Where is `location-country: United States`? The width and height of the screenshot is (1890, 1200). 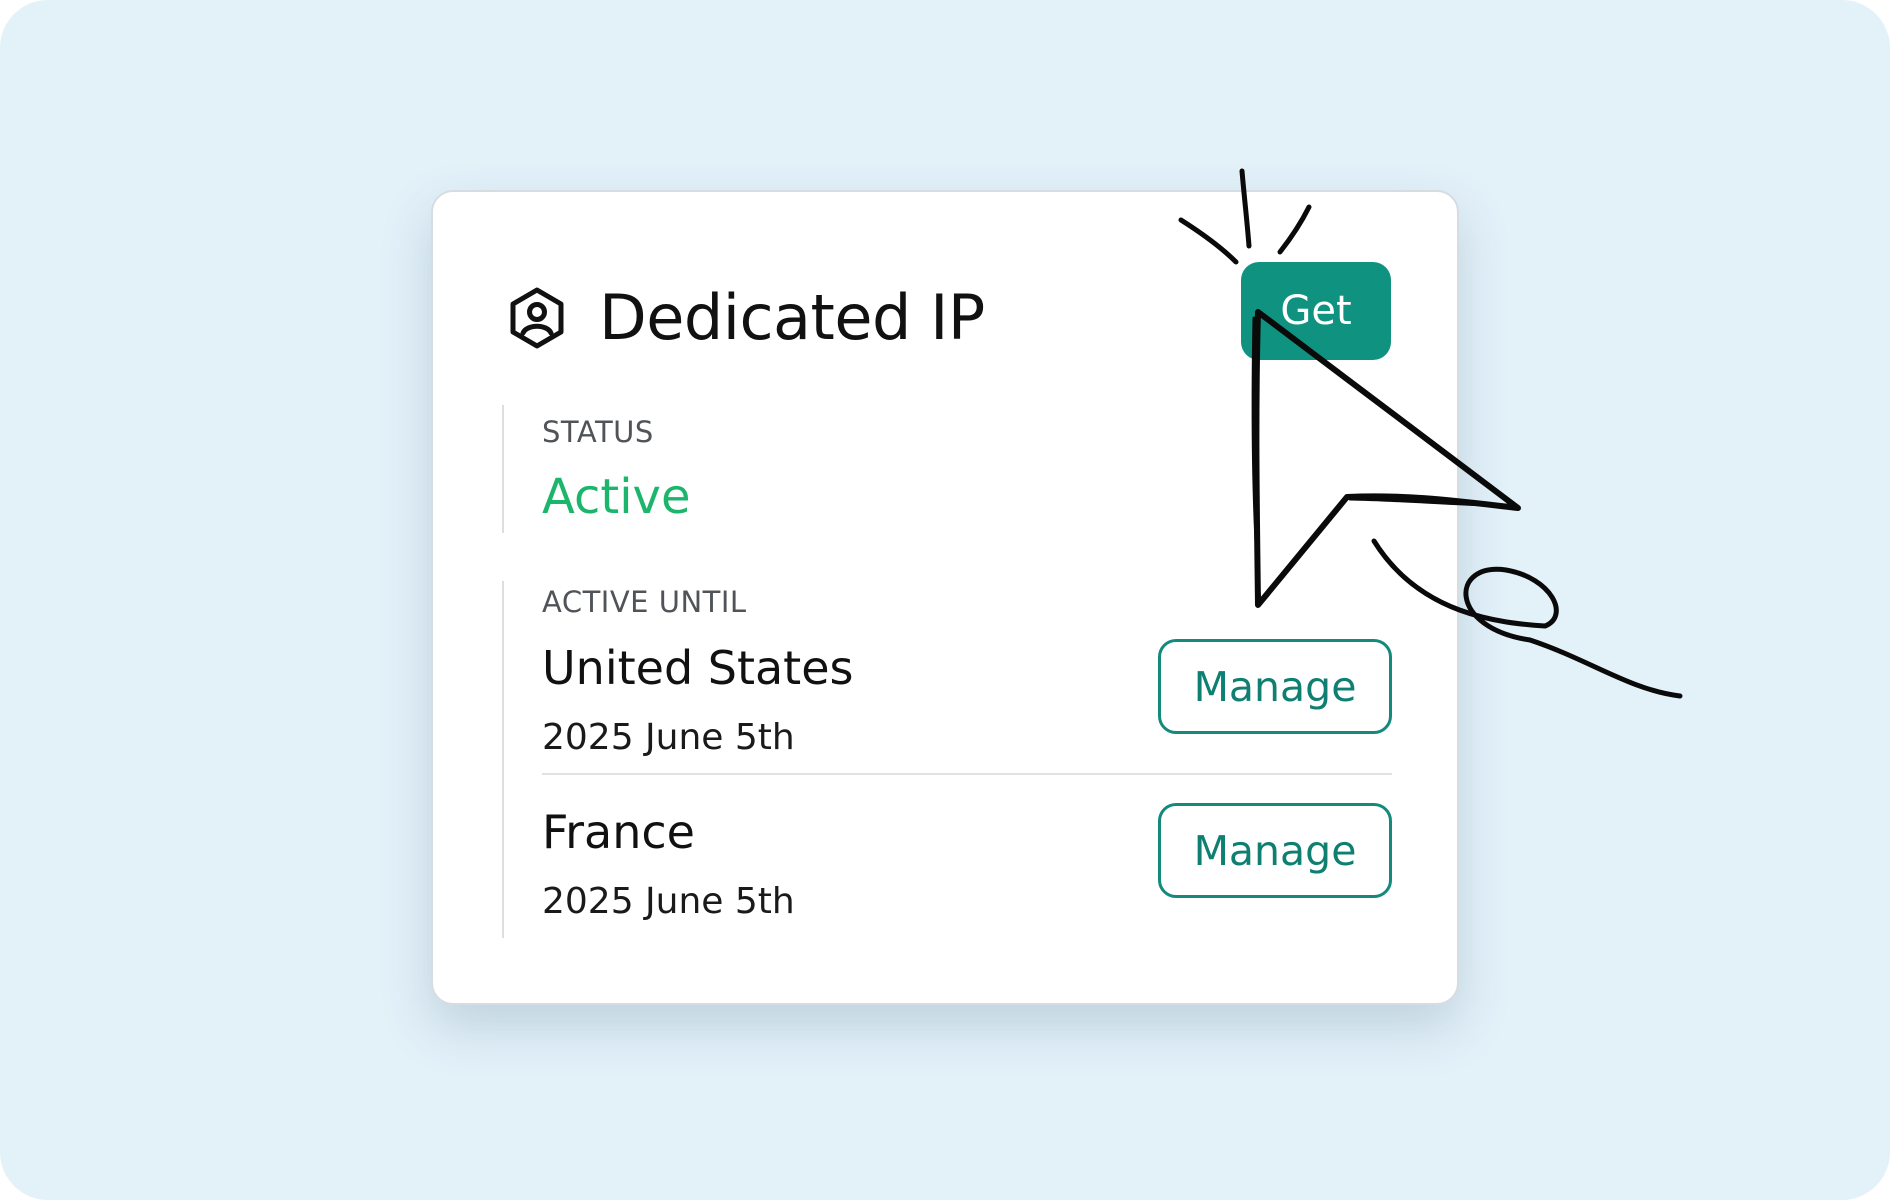
location-country: United States is located at coordinates (698, 668).